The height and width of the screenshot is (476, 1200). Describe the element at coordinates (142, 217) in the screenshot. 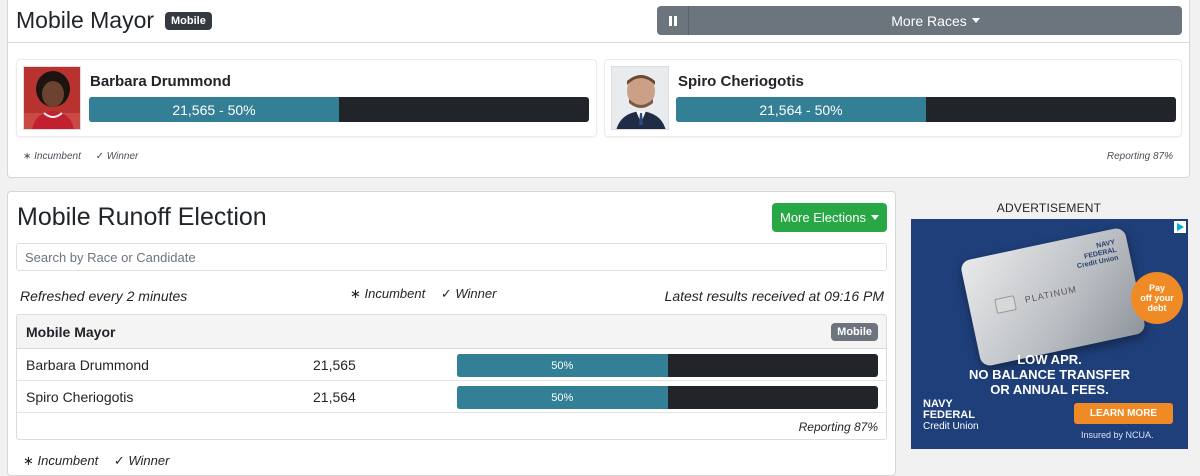

I see `election-title: Mobile Runoff Election` at that location.